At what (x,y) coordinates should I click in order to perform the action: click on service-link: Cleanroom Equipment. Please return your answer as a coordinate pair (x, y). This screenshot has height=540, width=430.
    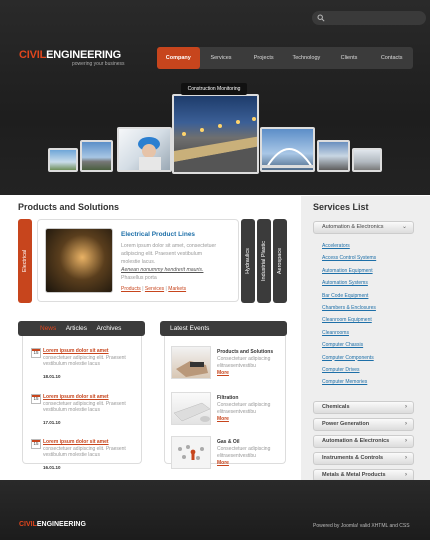
    Looking at the image, I should click on (349, 323).